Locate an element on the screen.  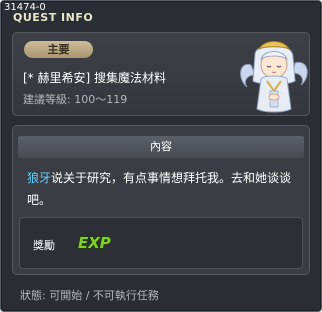
quest-category-tag: 主要 is located at coordinates (58, 49).